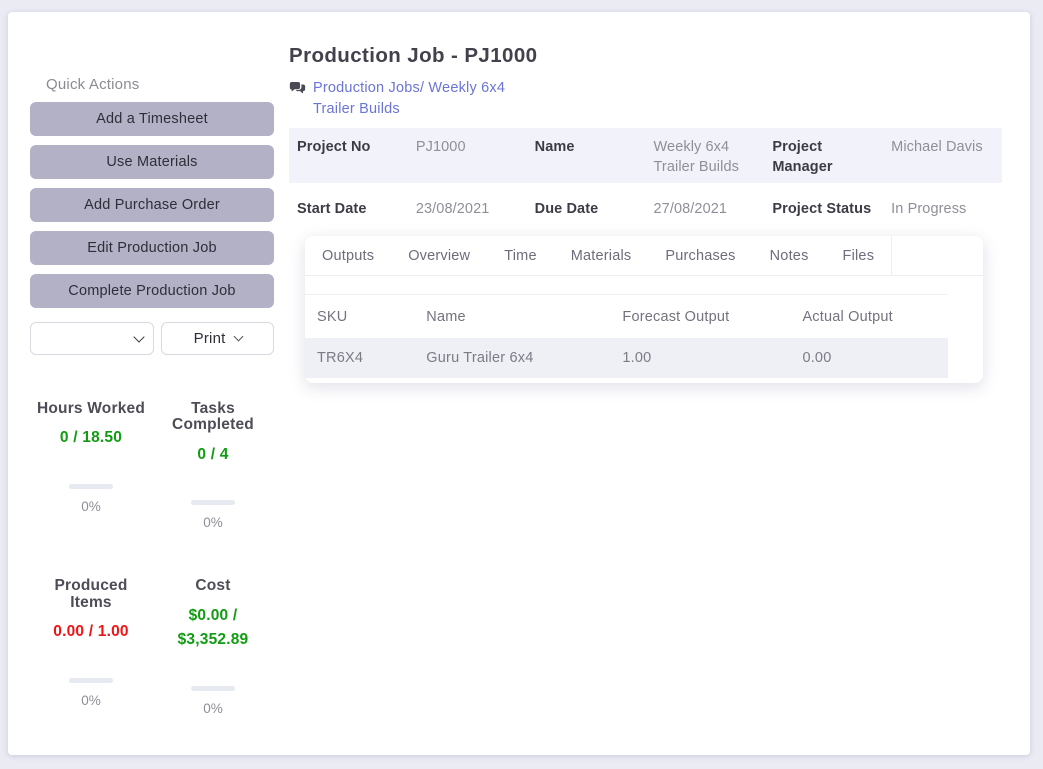  Describe the element at coordinates (332, 209) in the screenshot. I see `detail-label: Start Date` at that location.